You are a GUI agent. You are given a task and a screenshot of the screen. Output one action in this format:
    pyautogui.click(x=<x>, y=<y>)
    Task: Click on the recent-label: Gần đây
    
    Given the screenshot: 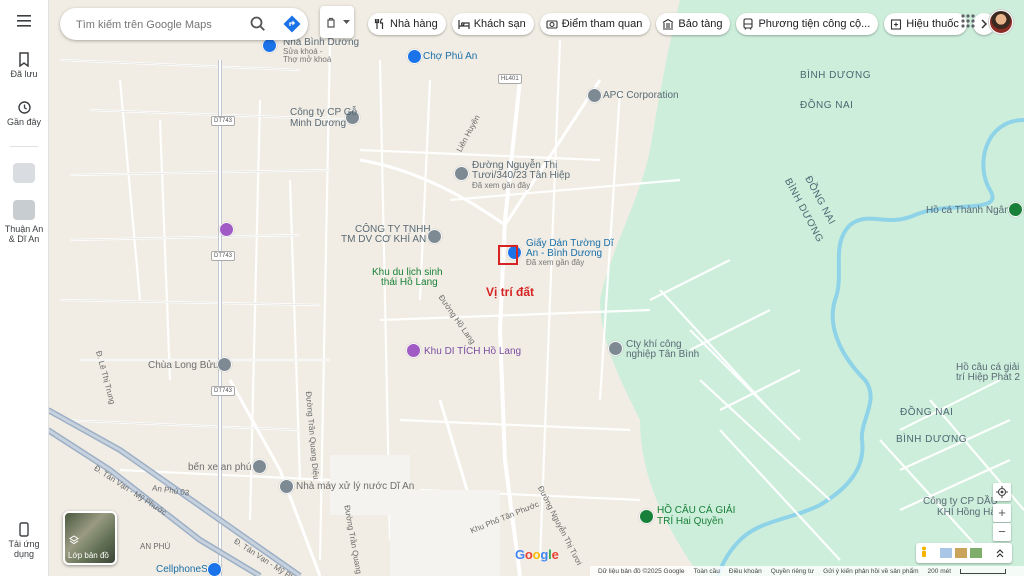 What is the action you would take?
    pyautogui.click(x=24, y=122)
    